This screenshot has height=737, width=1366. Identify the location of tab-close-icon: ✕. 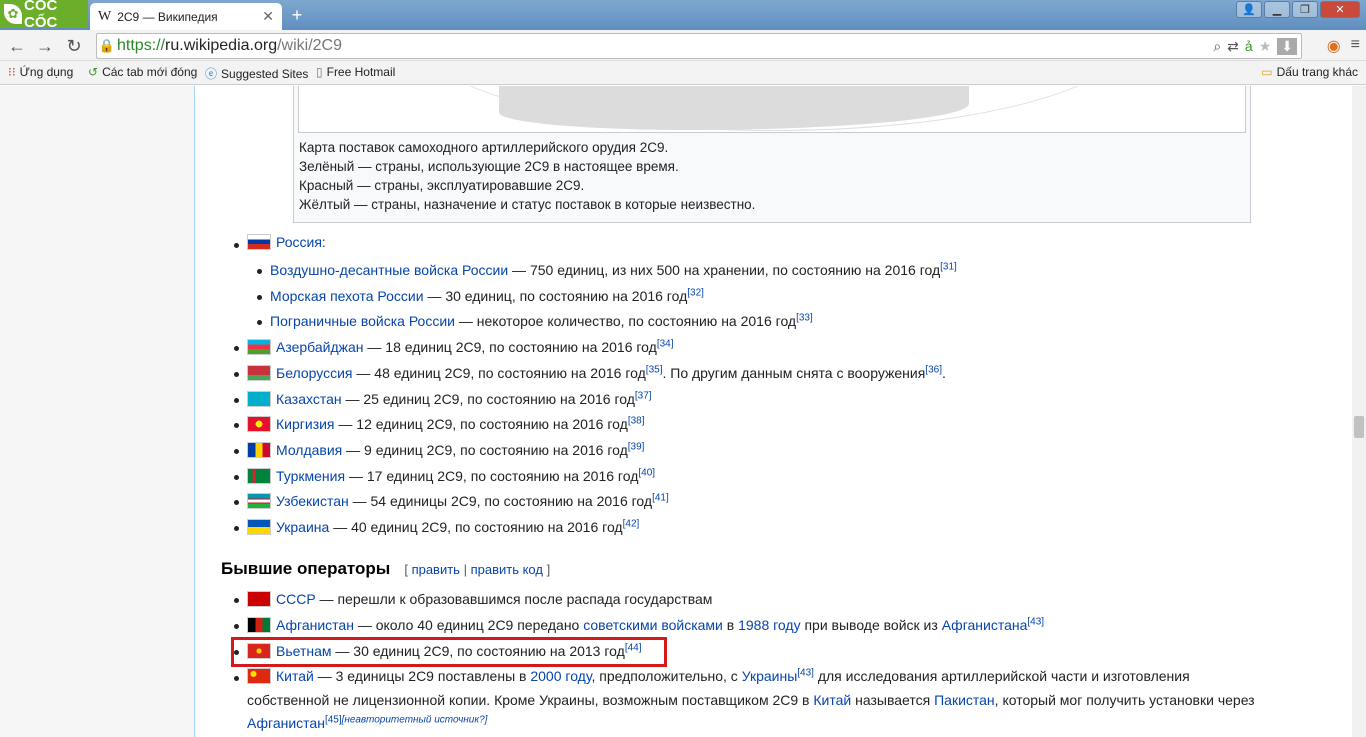
(268, 16).